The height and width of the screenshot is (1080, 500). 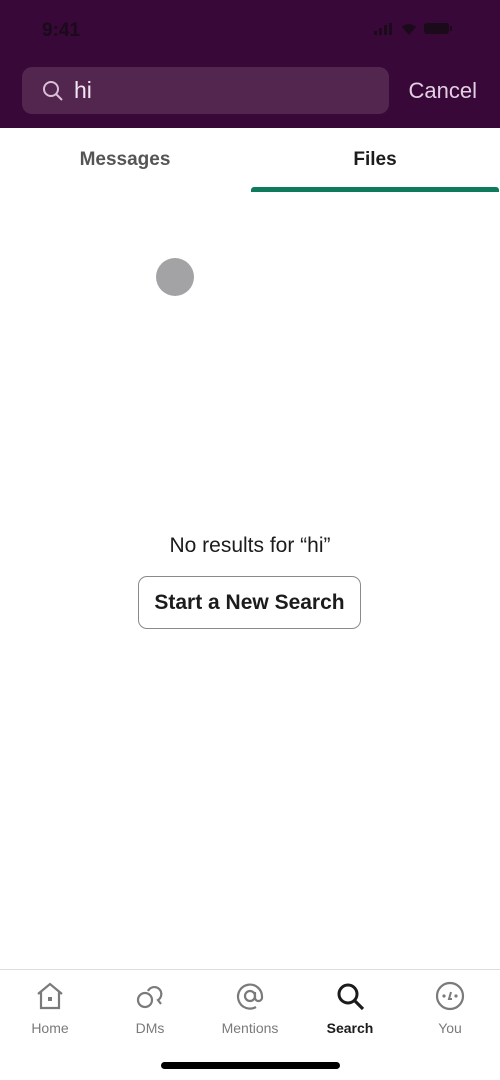 I want to click on dms-icon, so click(x=149, y=997).